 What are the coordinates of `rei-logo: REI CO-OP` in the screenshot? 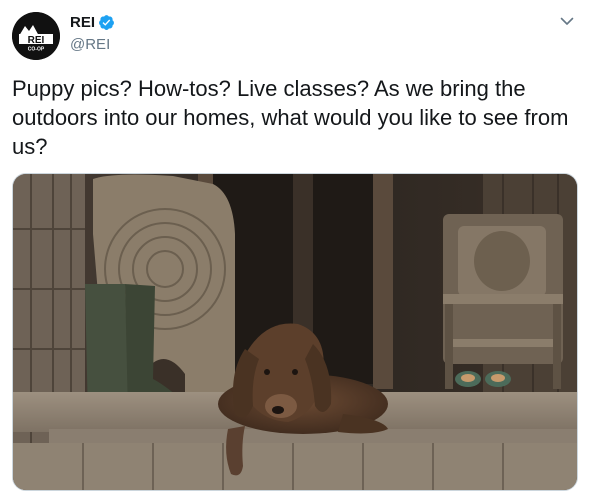 It's located at (36, 36).